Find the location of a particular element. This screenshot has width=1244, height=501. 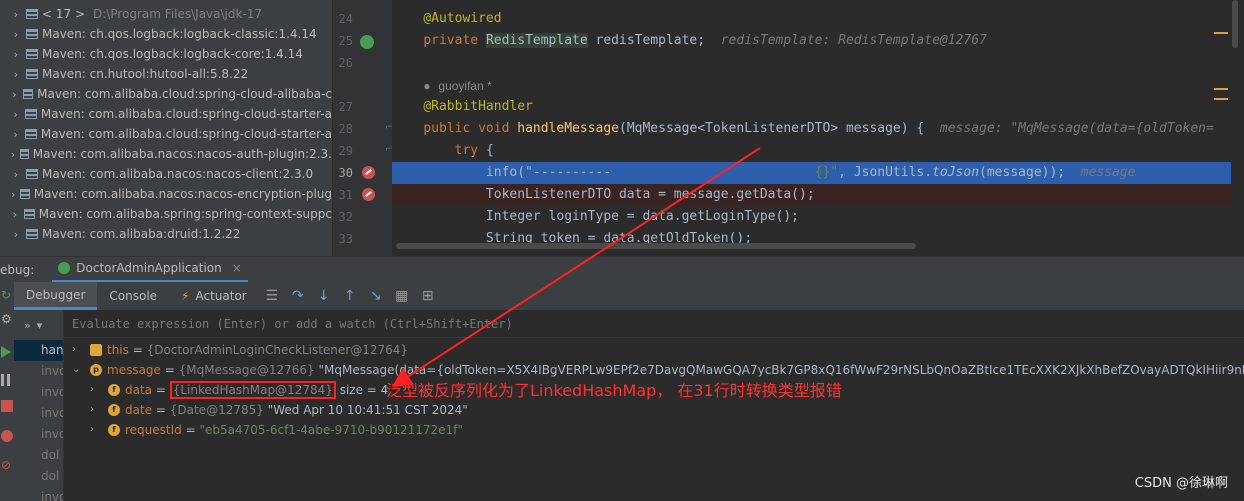

frames-header: » ▾ is located at coordinates (38, 325).